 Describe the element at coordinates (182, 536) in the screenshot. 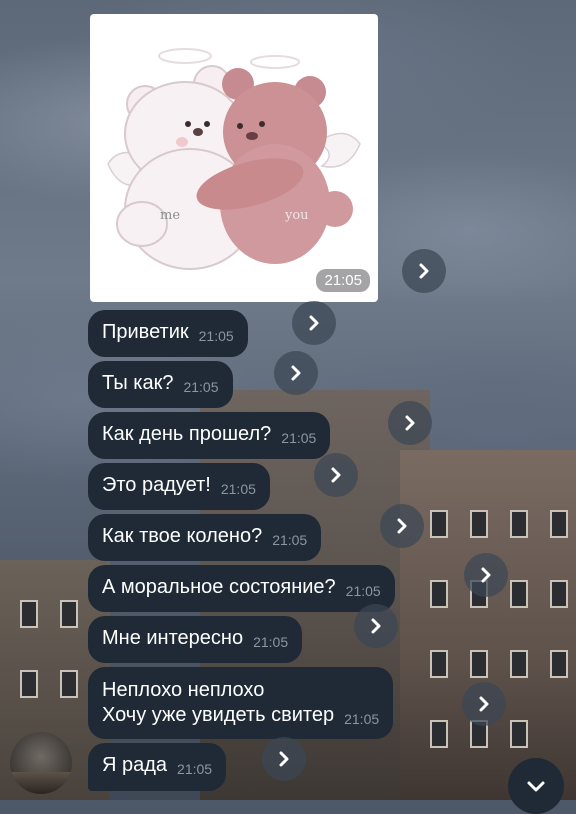

I see `message-text: Как твое колено?` at that location.